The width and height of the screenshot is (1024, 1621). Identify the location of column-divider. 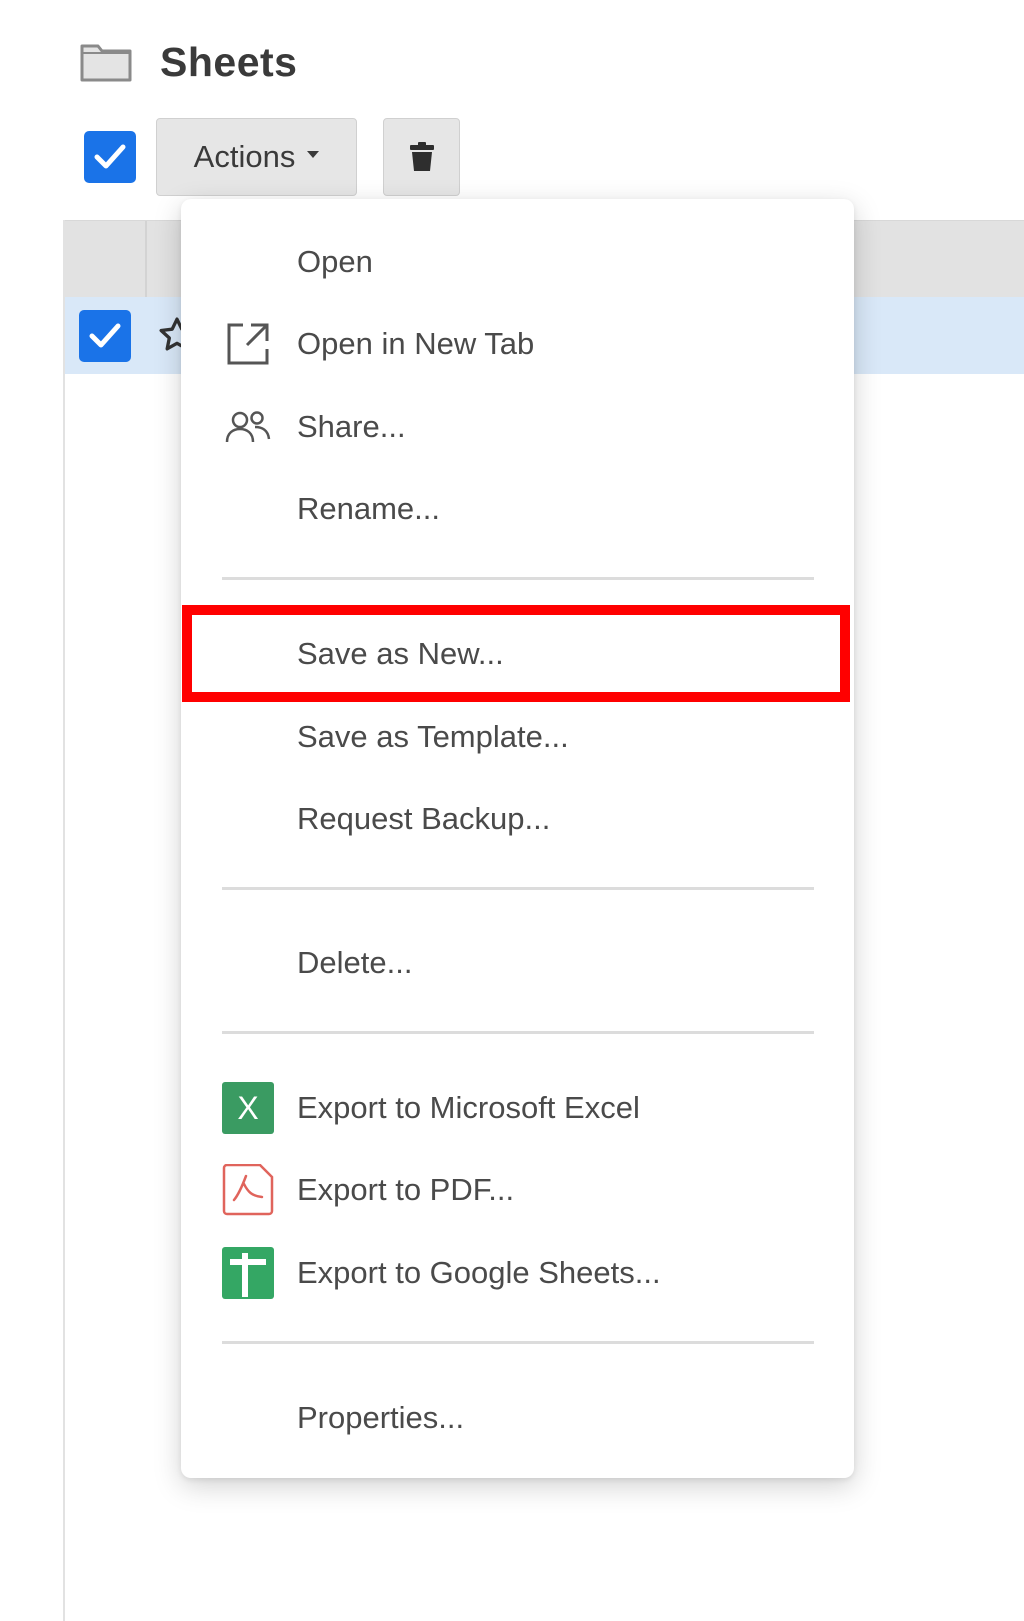
(146, 259).